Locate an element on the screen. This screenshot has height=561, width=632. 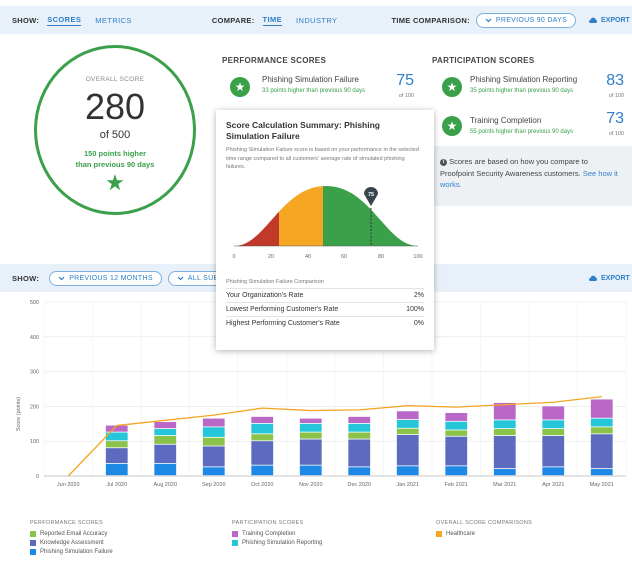
legend-item: Training Completion is located at coordinates (277, 534).